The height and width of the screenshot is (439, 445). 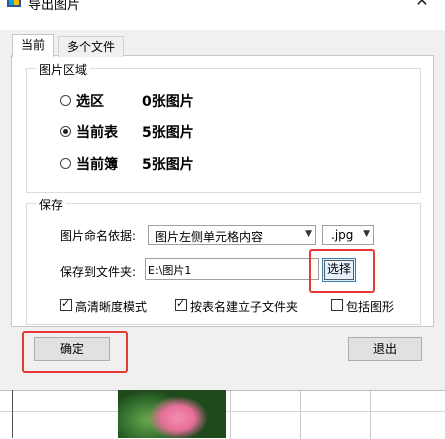 I want to click on image-count: 0张图片, so click(x=168, y=102).